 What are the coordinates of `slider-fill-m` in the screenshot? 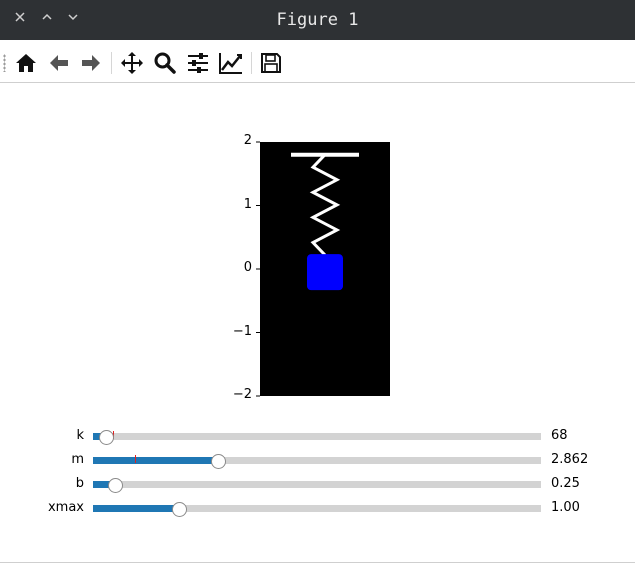 It's located at (156, 460).